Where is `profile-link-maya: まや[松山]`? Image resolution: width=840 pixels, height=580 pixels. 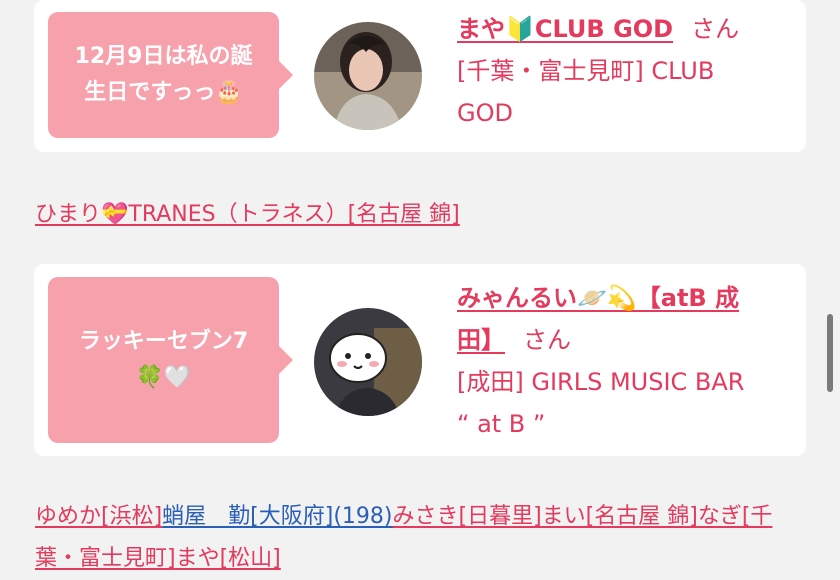
profile-link-maya: まや[松山] is located at coordinates (228, 558).